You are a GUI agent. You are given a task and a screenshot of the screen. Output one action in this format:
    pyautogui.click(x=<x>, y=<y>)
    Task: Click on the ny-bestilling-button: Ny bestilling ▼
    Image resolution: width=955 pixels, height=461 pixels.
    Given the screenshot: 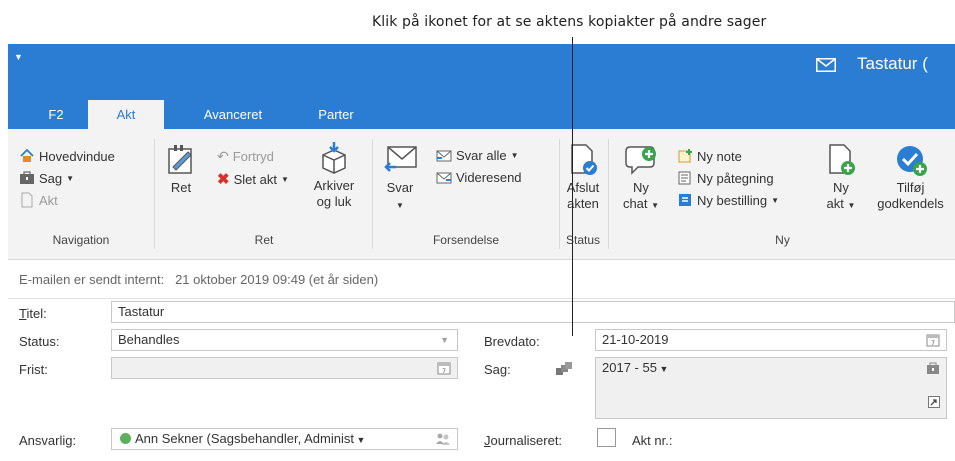 What is the action you would take?
    pyautogui.click(x=728, y=200)
    